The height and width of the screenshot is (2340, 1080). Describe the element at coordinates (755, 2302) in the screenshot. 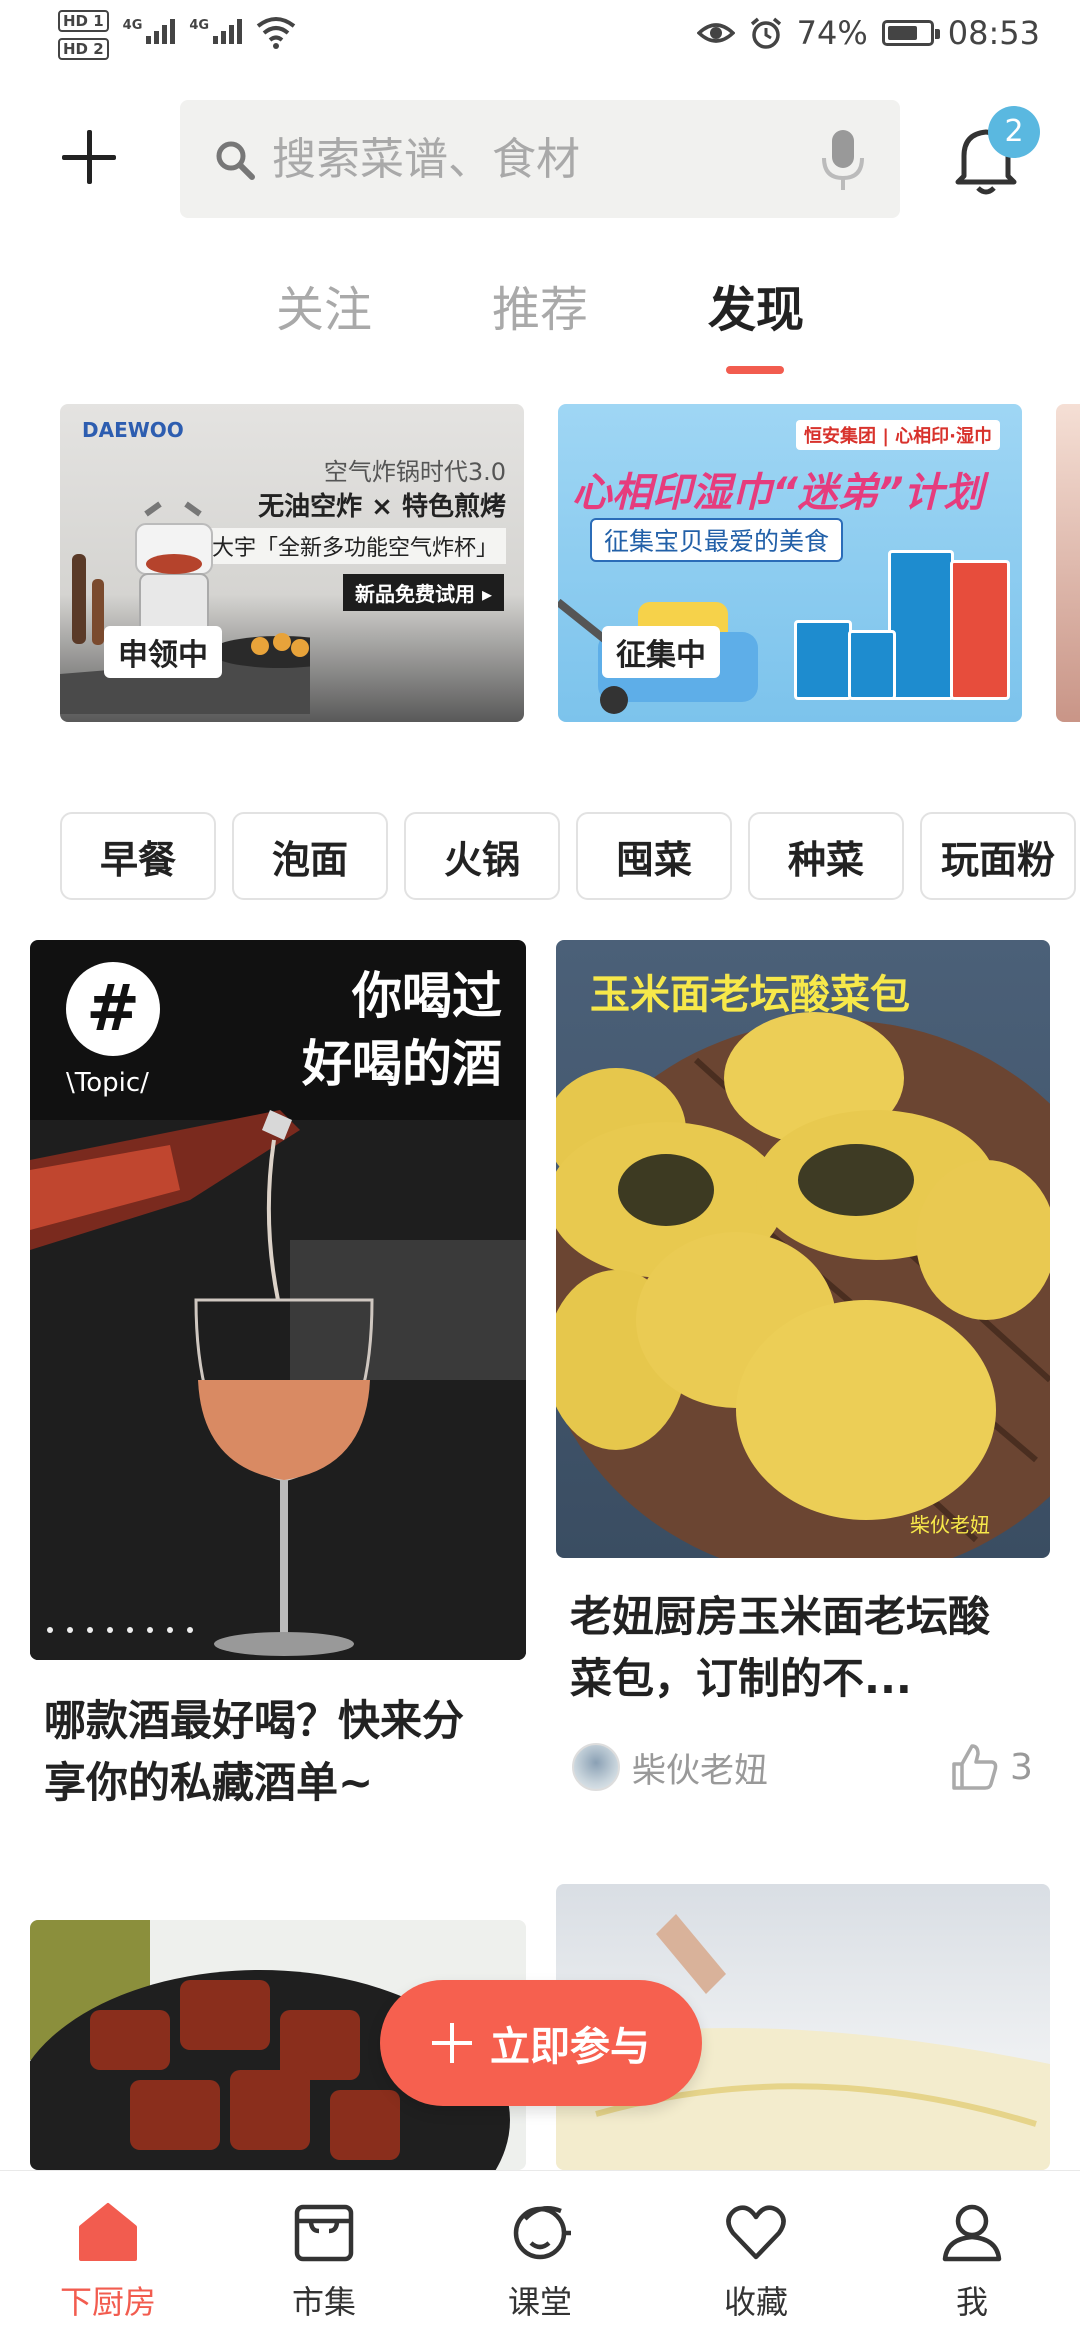

I see `nav-label-favorites: 收藏` at that location.